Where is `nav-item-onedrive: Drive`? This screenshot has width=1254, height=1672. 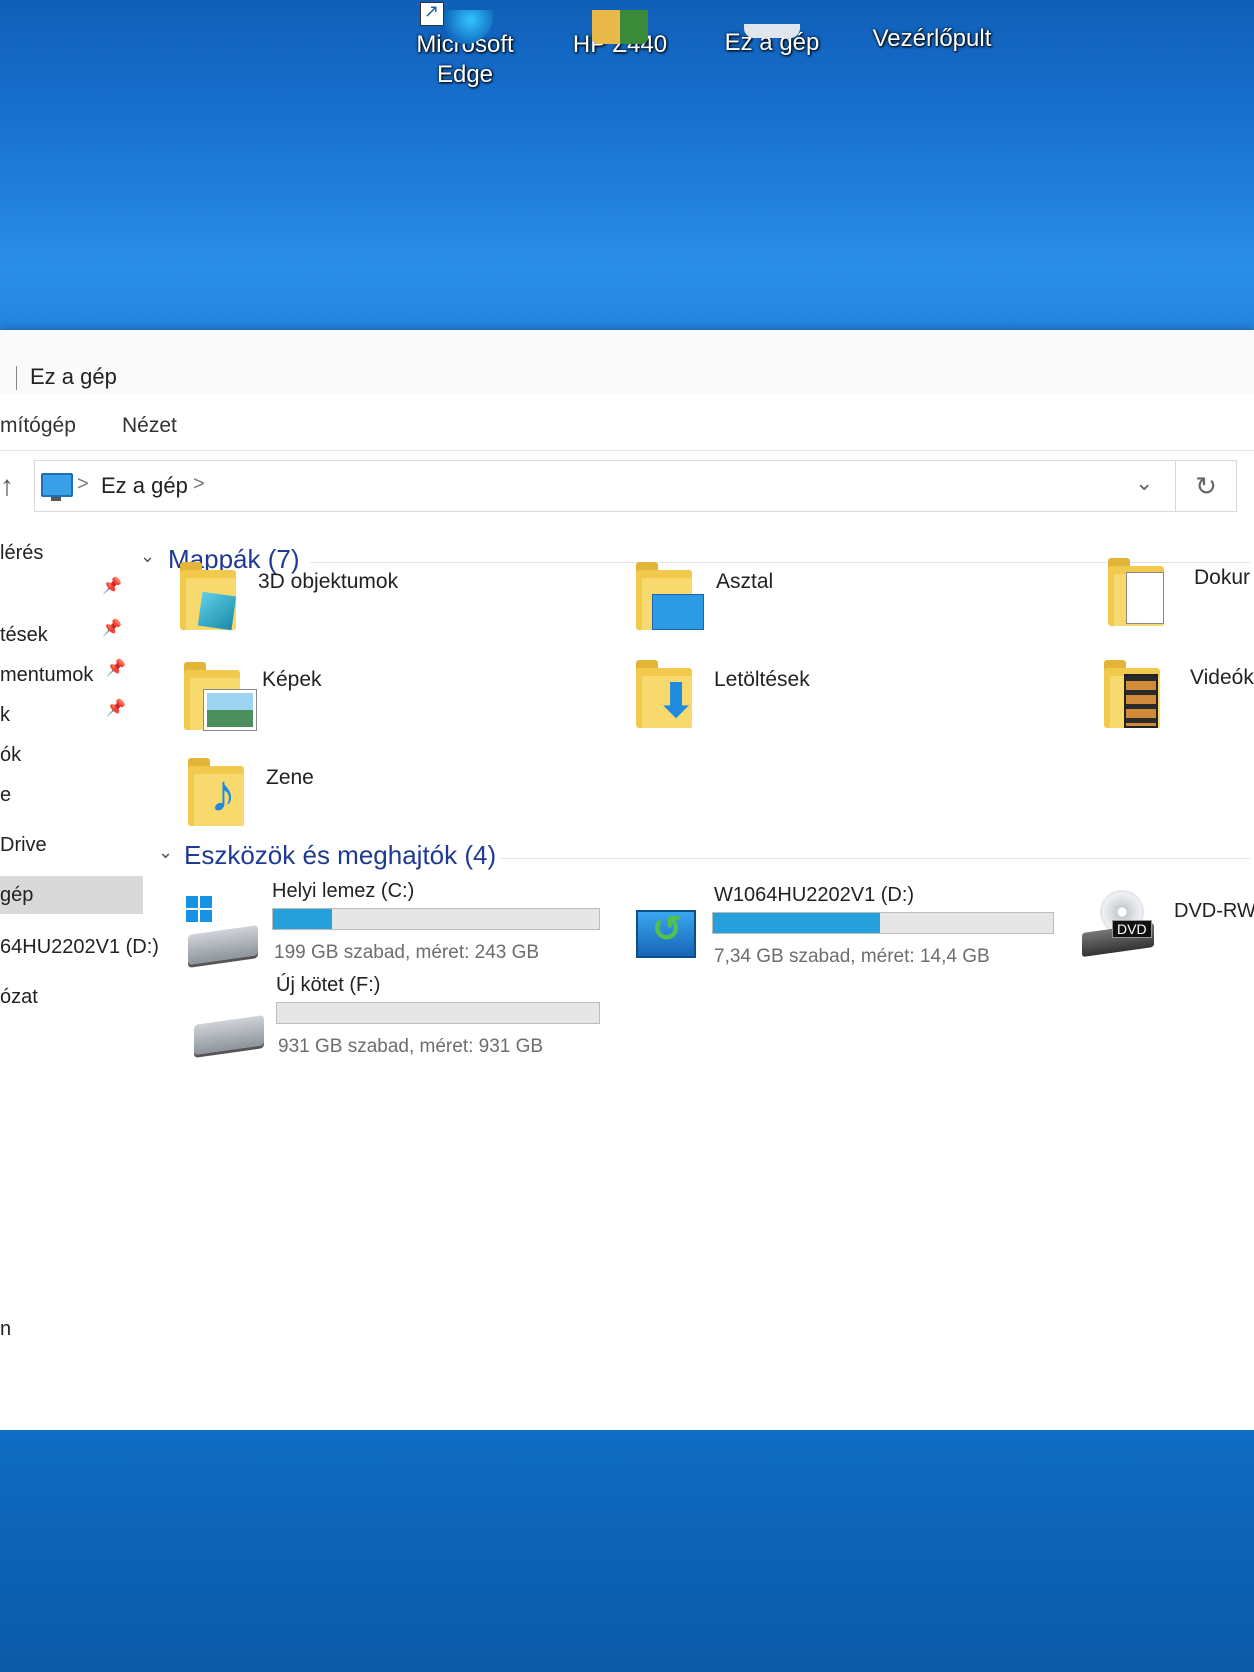
nav-item-onedrive: Drive is located at coordinates (23, 845).